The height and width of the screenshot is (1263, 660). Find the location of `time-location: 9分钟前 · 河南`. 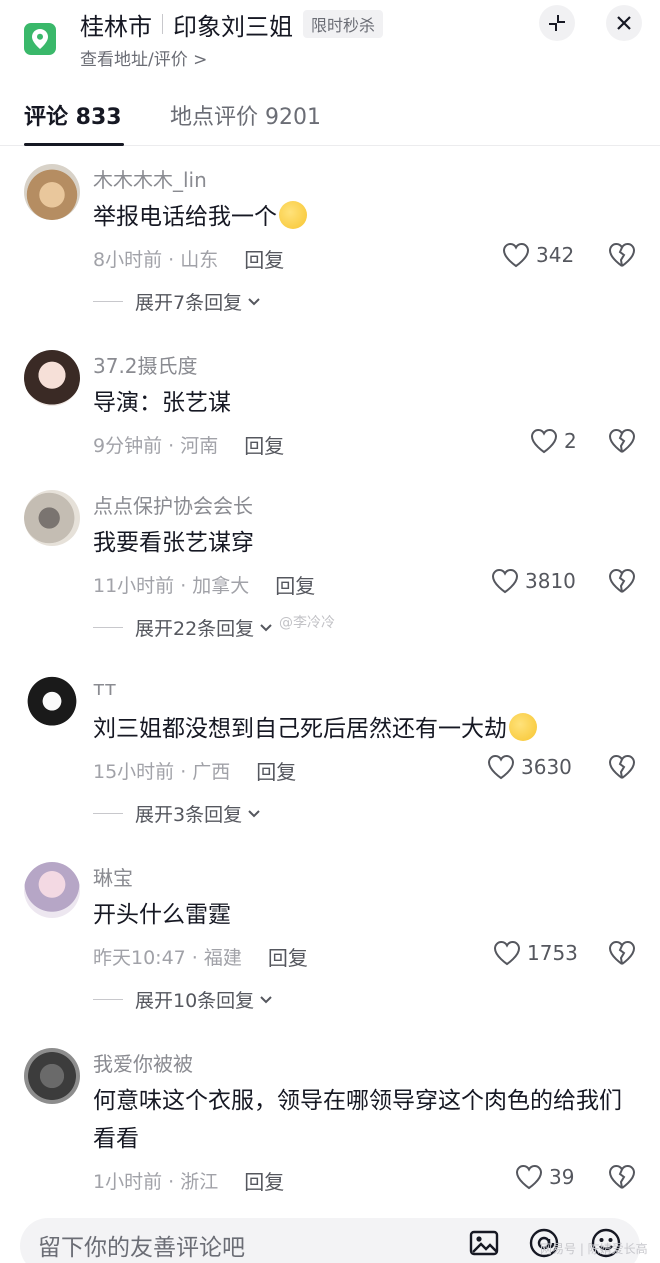

time-location: 9分钟前 · 河南 is located at coordinates (156, 446).